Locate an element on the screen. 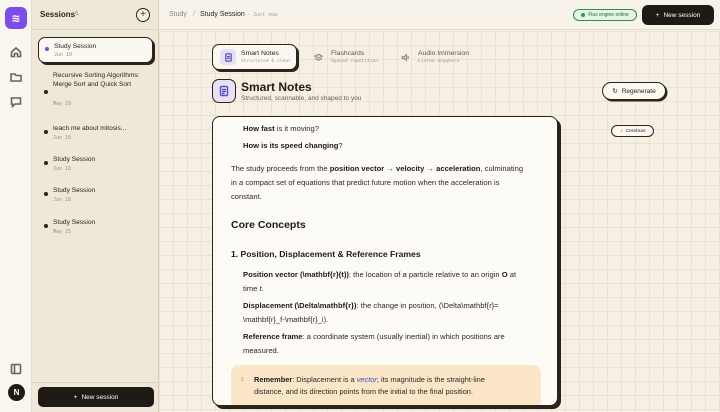 This screenshot has width=720, height=412. new-session-top-label: New session is located at coordinates (682, 15).